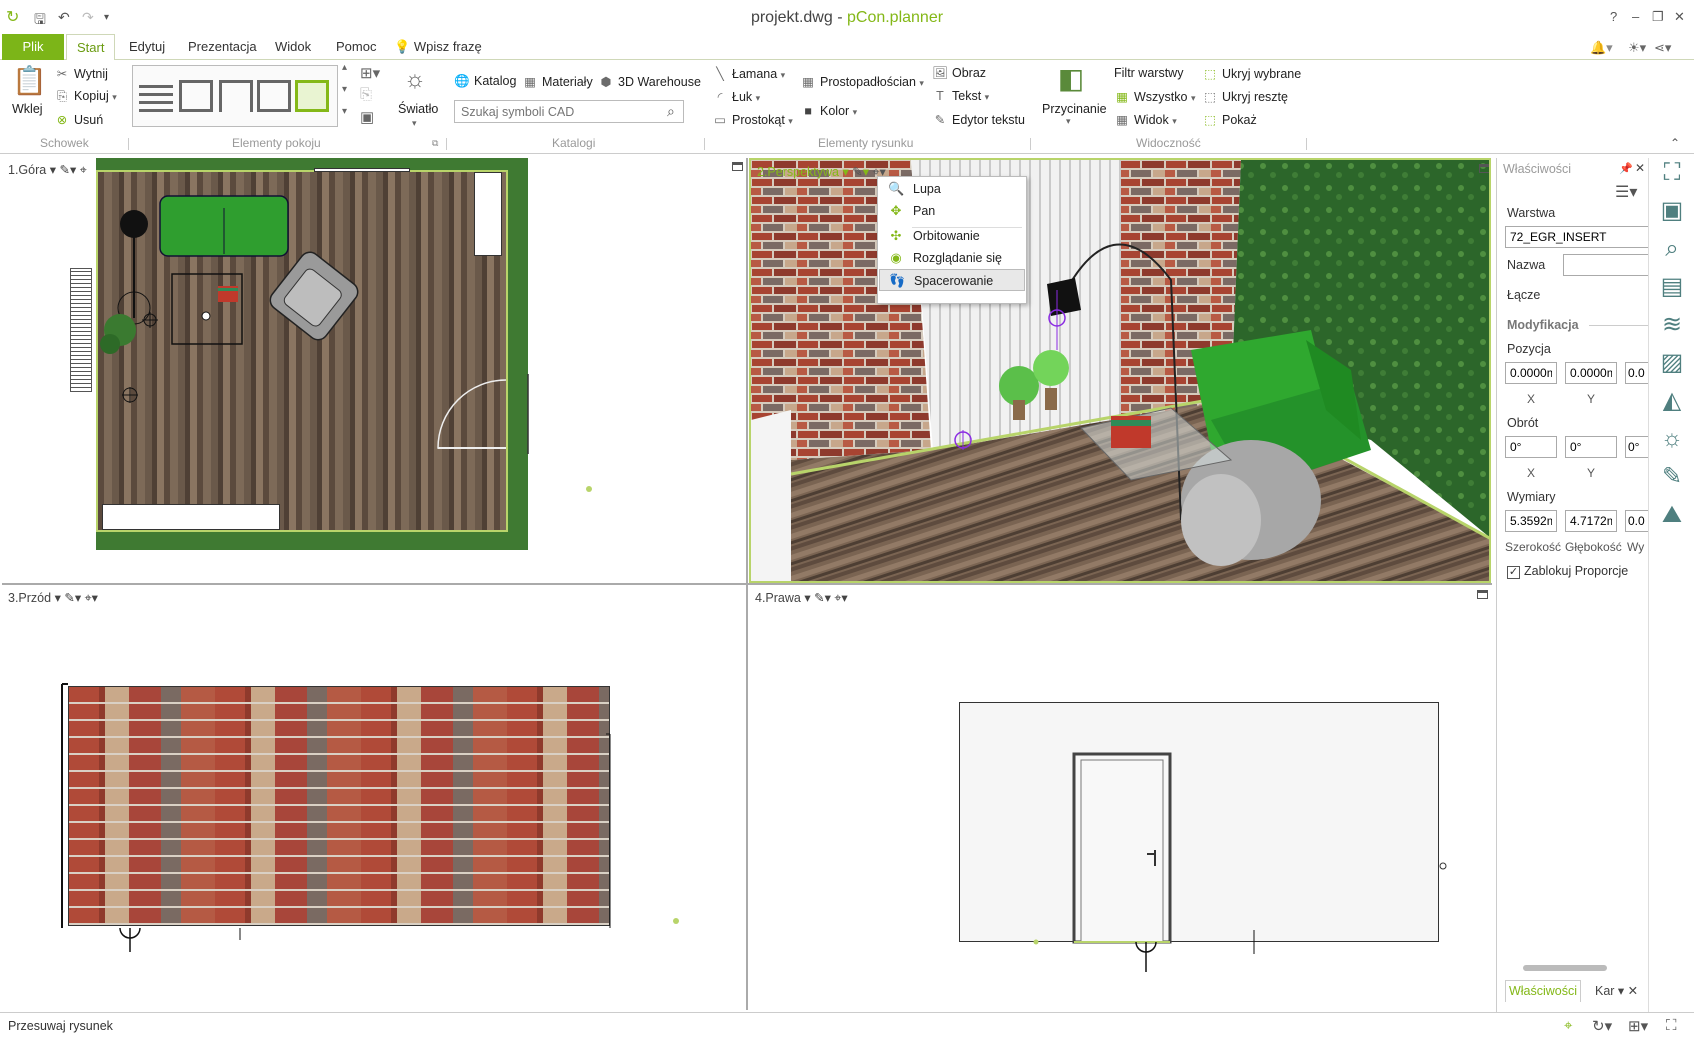 The height and width of the screenshot is (1039, 1694). I want to click on tab-presentation: Prezentacja, so click(222, 47).